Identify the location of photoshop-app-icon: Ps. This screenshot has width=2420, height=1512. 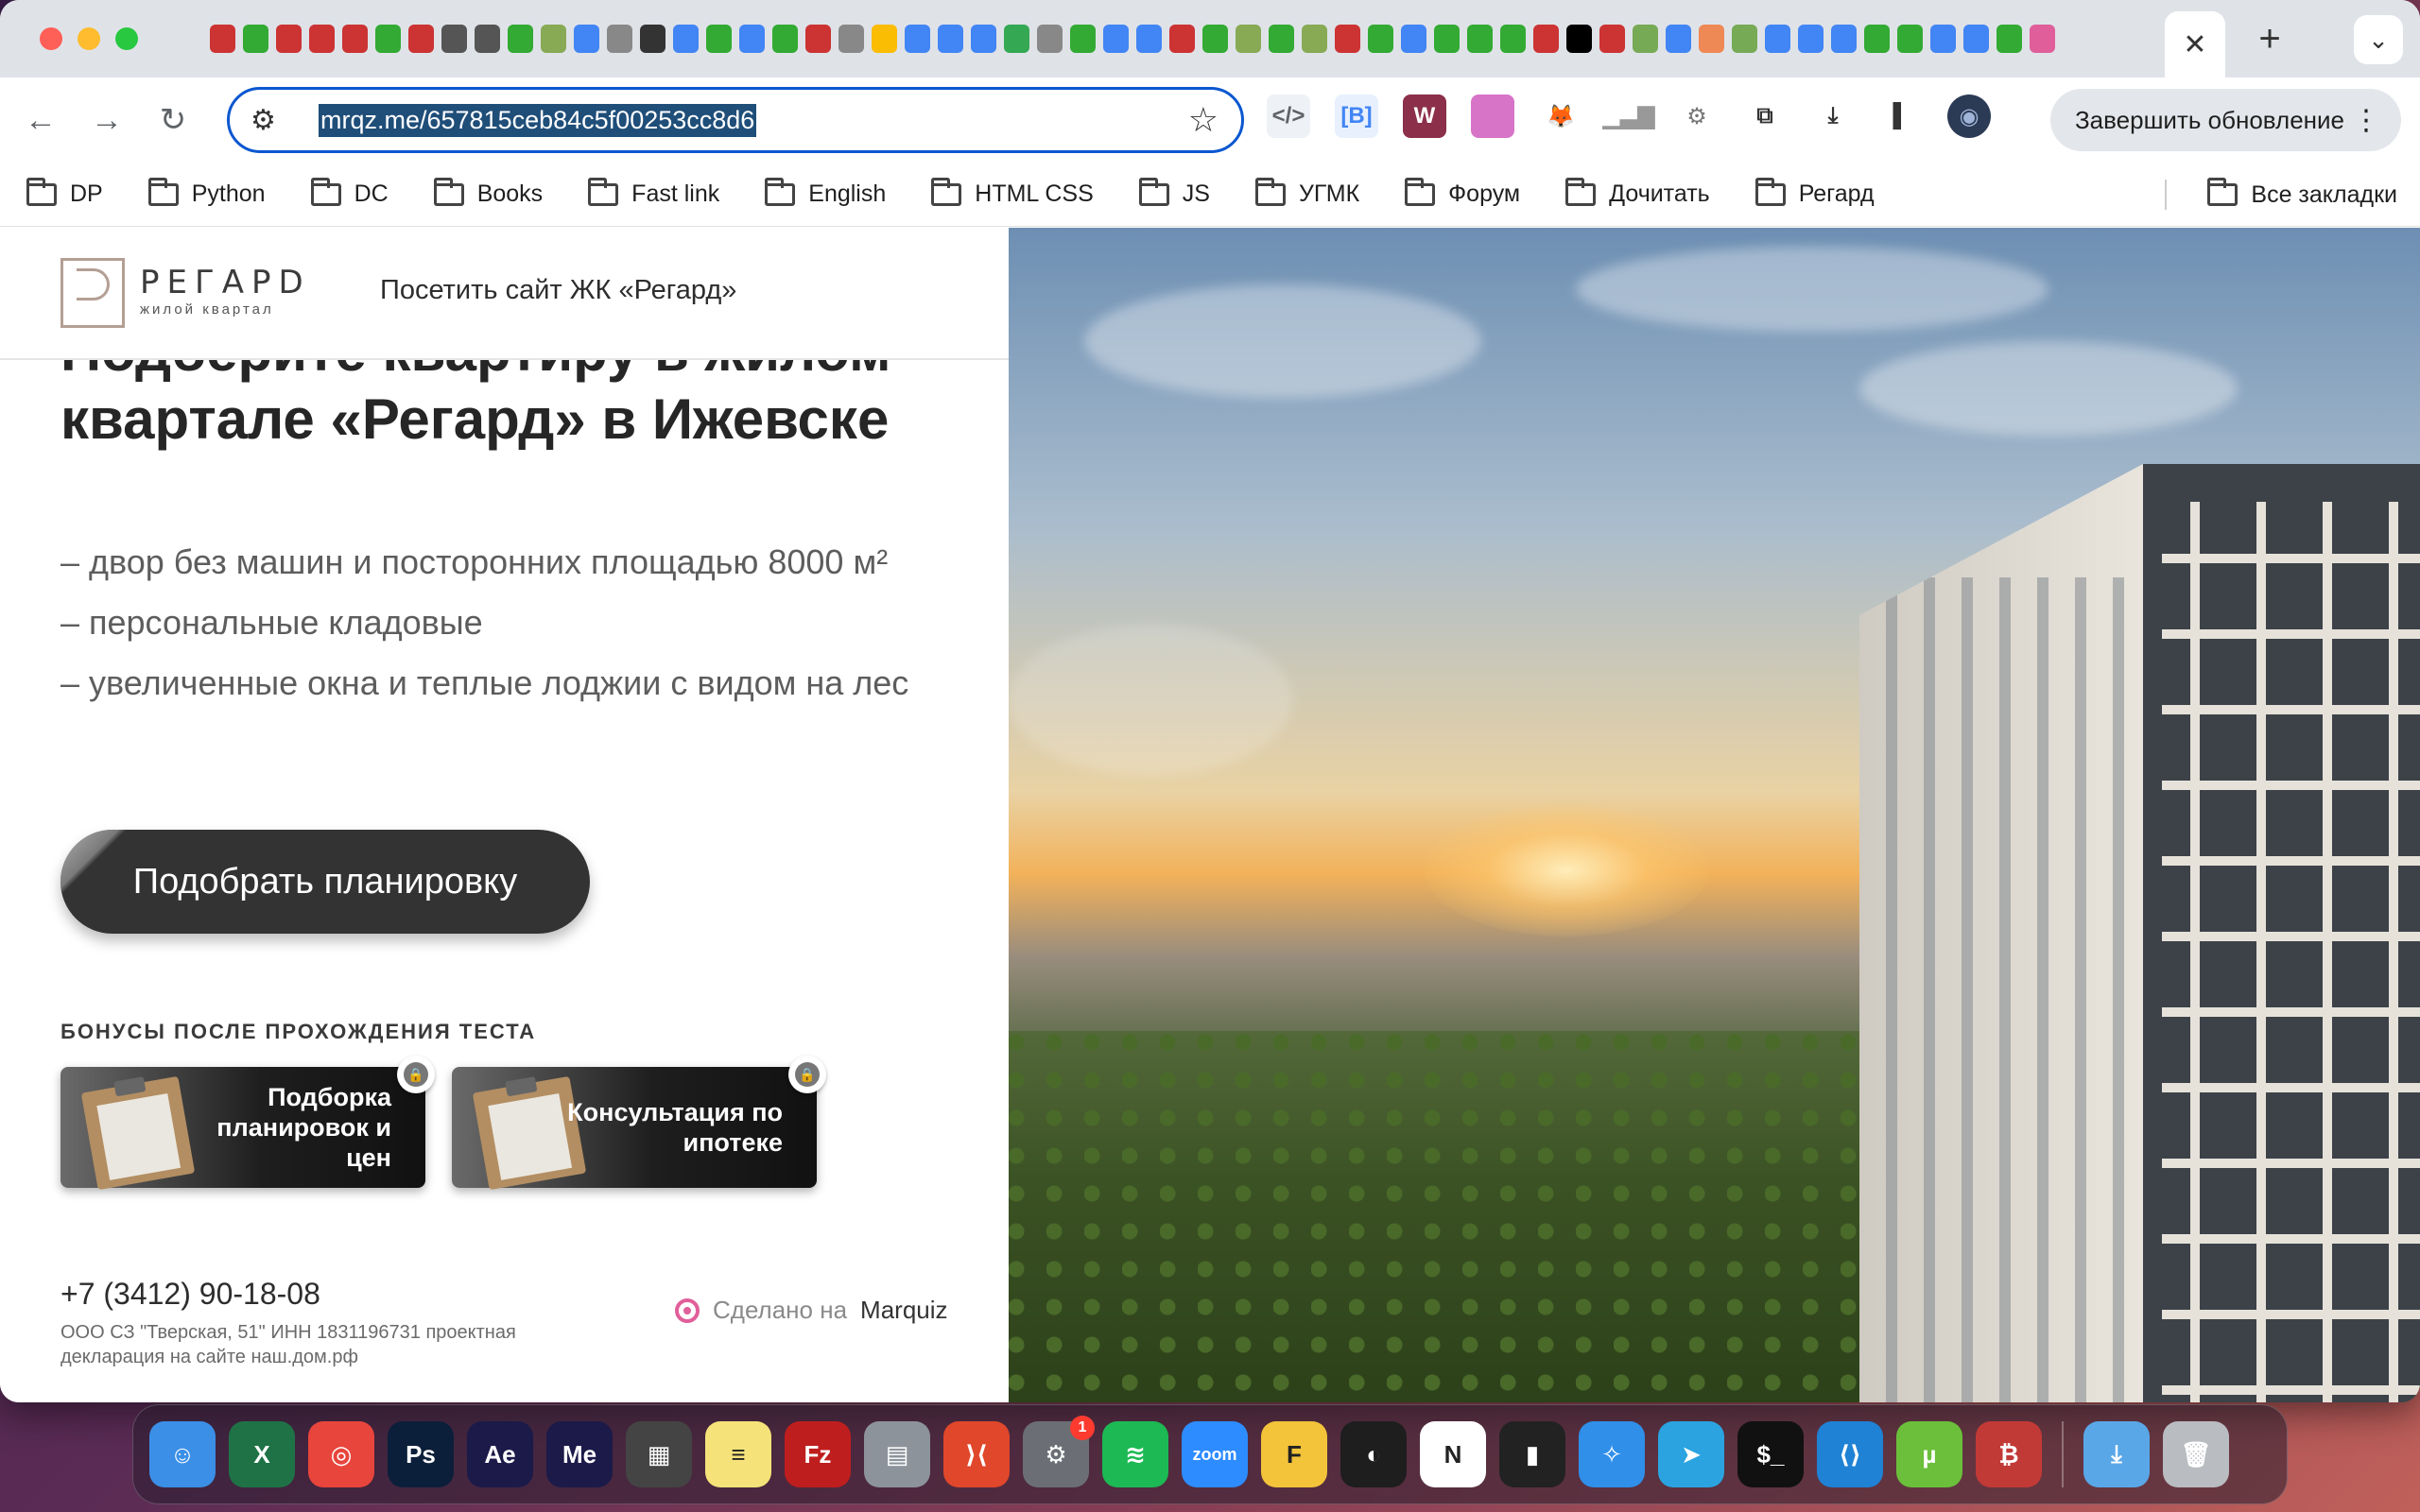
(421, 1454).